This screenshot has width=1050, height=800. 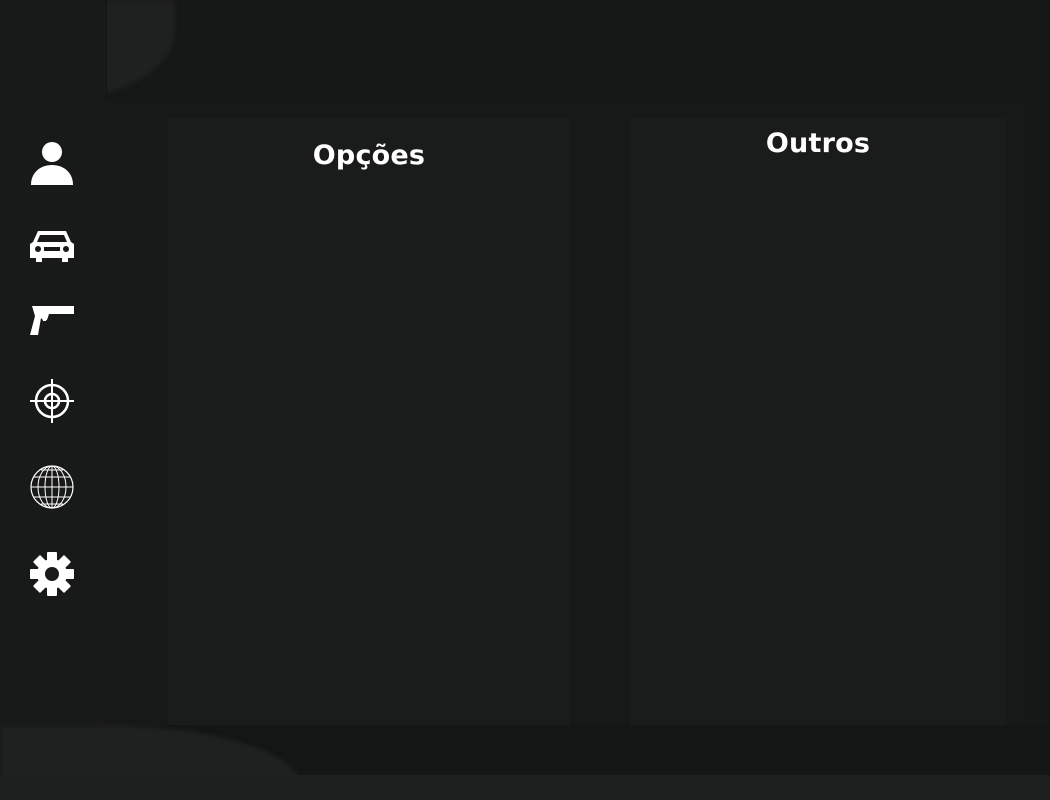 I want to click on top-bar, so click(x=525, y=50).